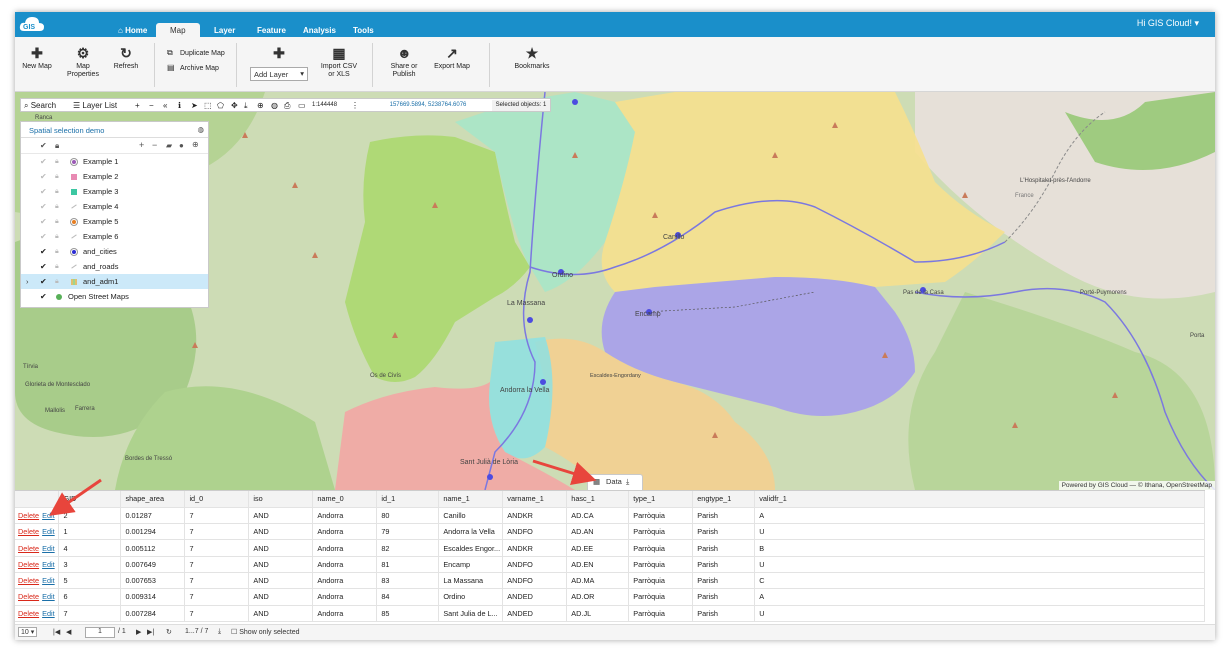 The image size is (1230, 659). I want to click on user-icon: ●, so click(181, 145).